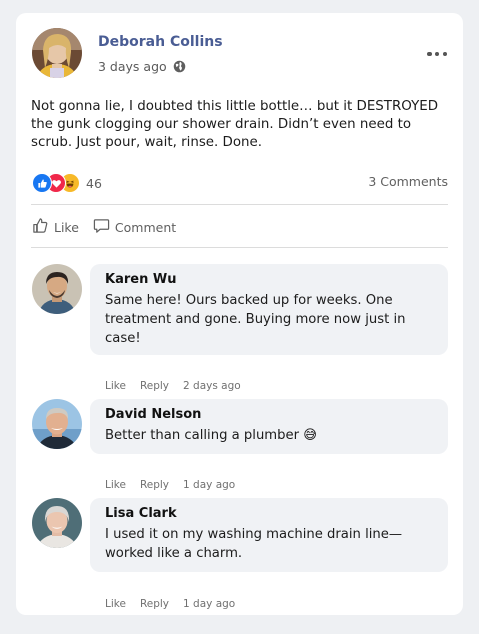  I want to click on reaction-count: 46, so click(94, 183).